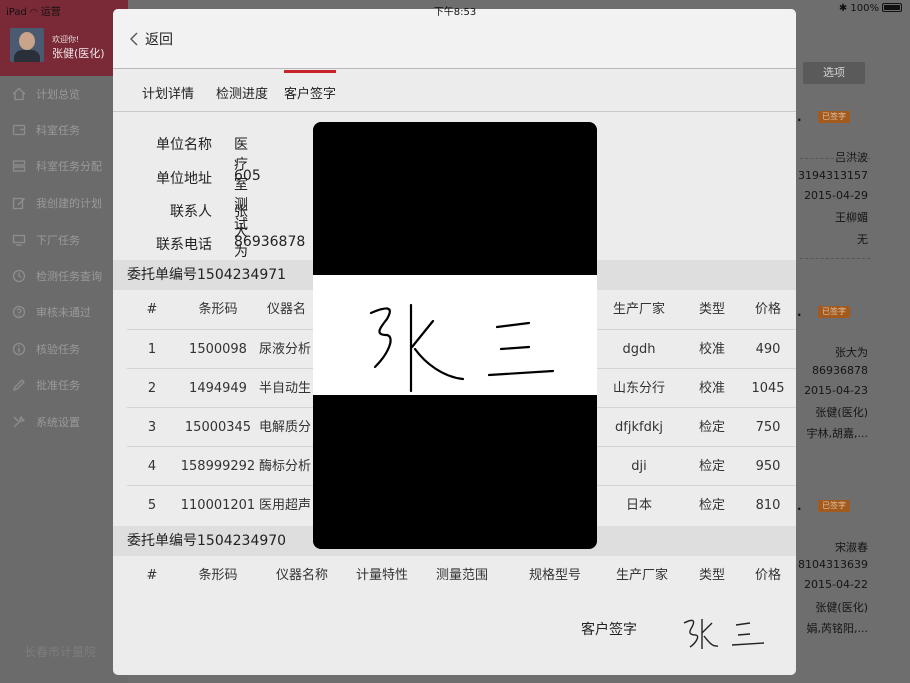 The height and width of the screenshot is (683, 910). Describe the element at coordinates (58, 422) in the screenshot. I see `sidebar-item-label: 系统设置` at that location.